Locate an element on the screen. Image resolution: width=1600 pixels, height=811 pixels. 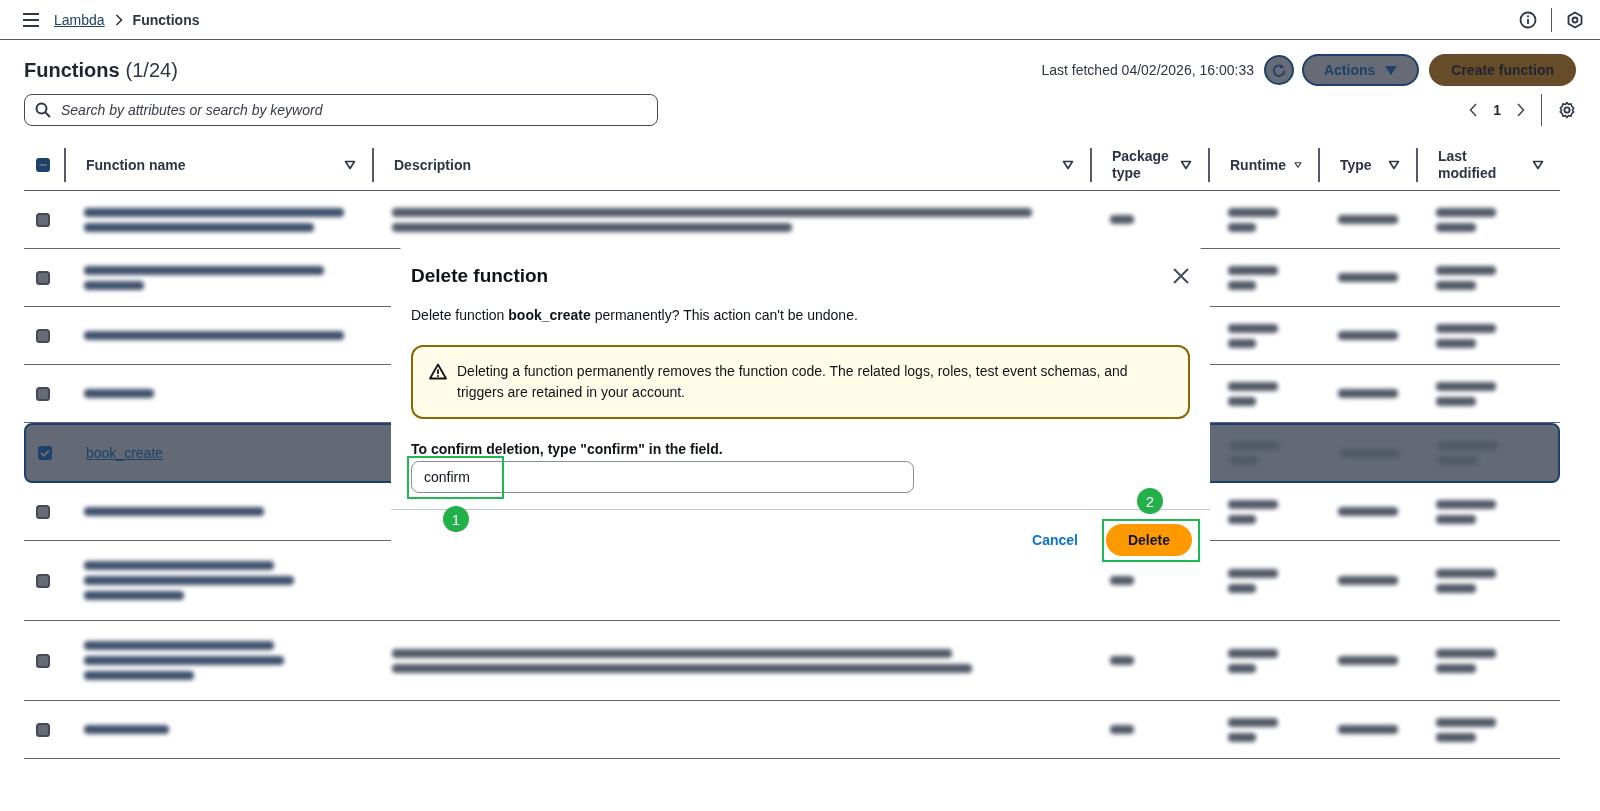
search-input: Search by attributes or search by keyword is located at coordinates (353, 110).